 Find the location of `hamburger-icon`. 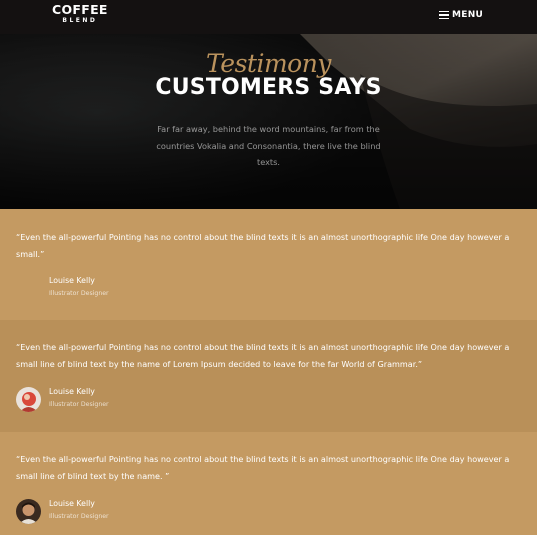

hamburger-icon is located at coordinates (444, 15).